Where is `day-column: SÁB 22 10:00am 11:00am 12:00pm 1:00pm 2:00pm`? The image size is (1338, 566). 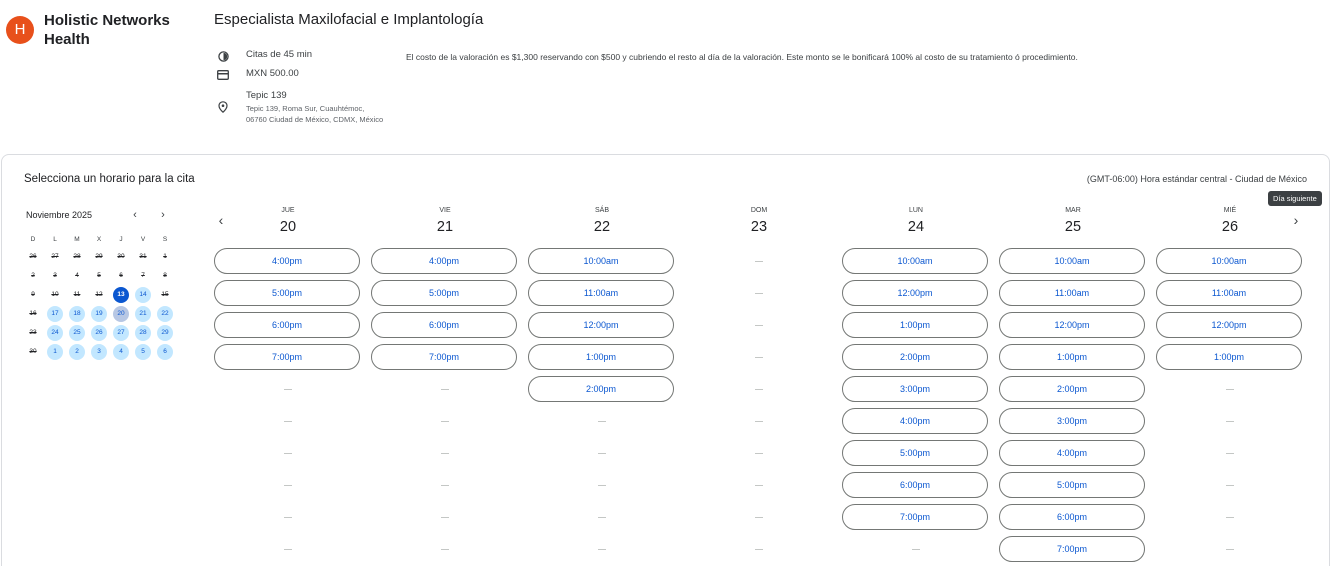 day-column: SÁB 22 10:00am 11:00am 12:00pm 1:00pm 2:00pm is located at coordinates (602, 386).